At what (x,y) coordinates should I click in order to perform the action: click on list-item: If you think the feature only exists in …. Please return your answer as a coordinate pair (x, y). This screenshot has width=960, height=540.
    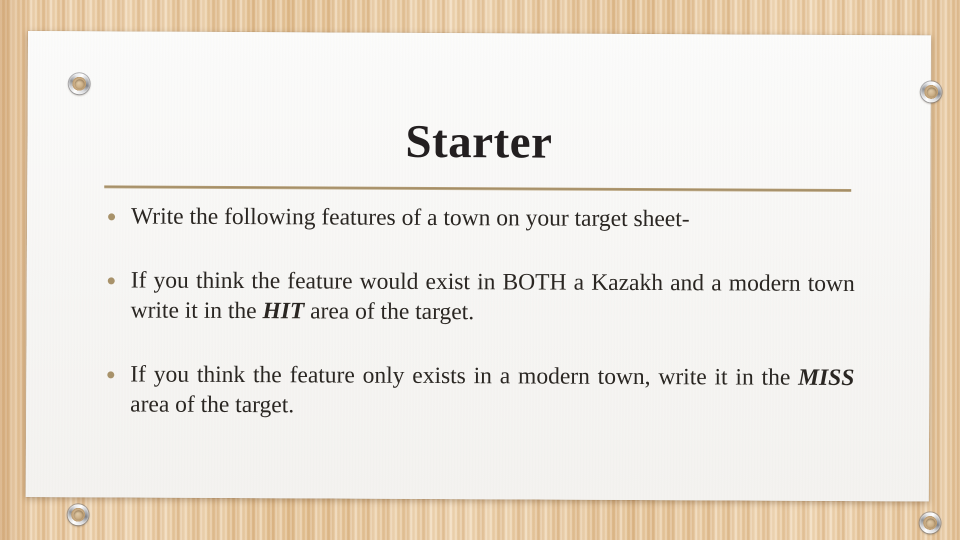
    Looking at the image, I should click on (478, 391).